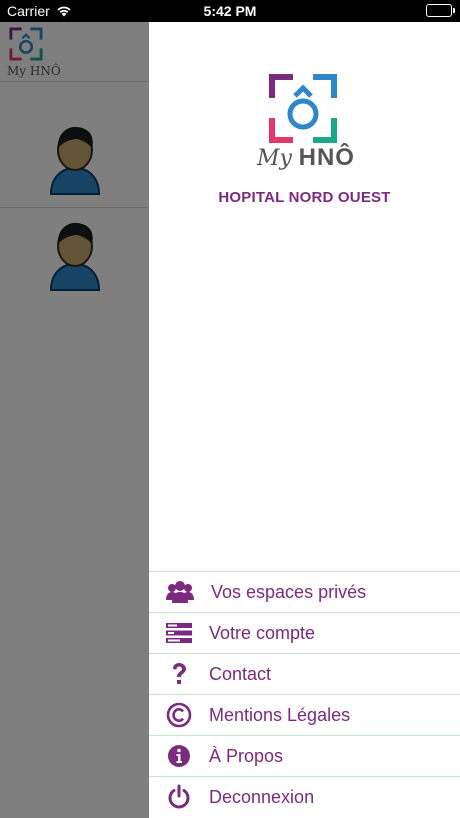 The image size is (460, 818). What do you see at coordinates (274, 158) in the screenshot?
I see `logo-my-text: My` at bounding box center [274, 158].